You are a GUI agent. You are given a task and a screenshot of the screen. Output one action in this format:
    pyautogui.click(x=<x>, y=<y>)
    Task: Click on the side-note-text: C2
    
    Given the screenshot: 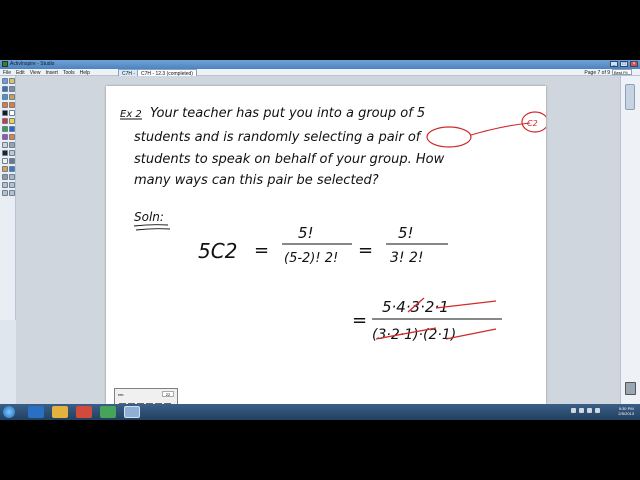 What is the action you would take?
    pyautogui.click(x=532, y=123)
    